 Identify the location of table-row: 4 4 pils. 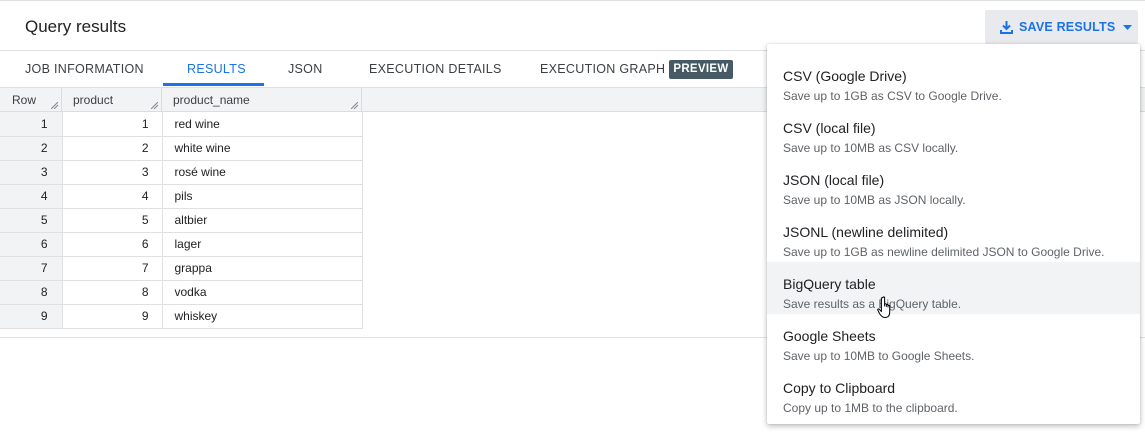
(181, 196).